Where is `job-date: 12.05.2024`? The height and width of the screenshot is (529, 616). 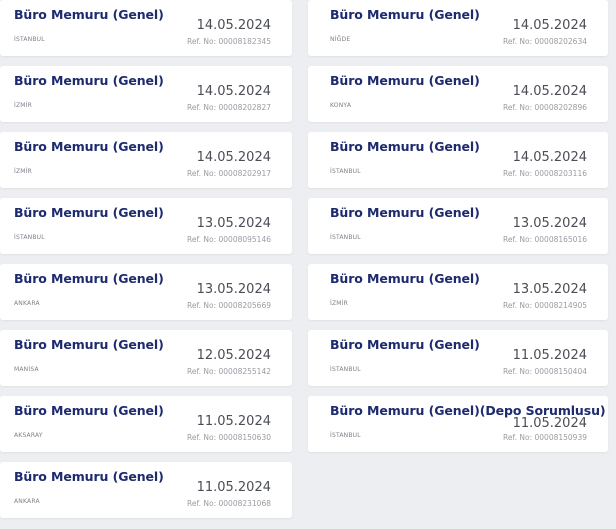
job-date: 12.05.2024 is located at coordinates (233, 355).